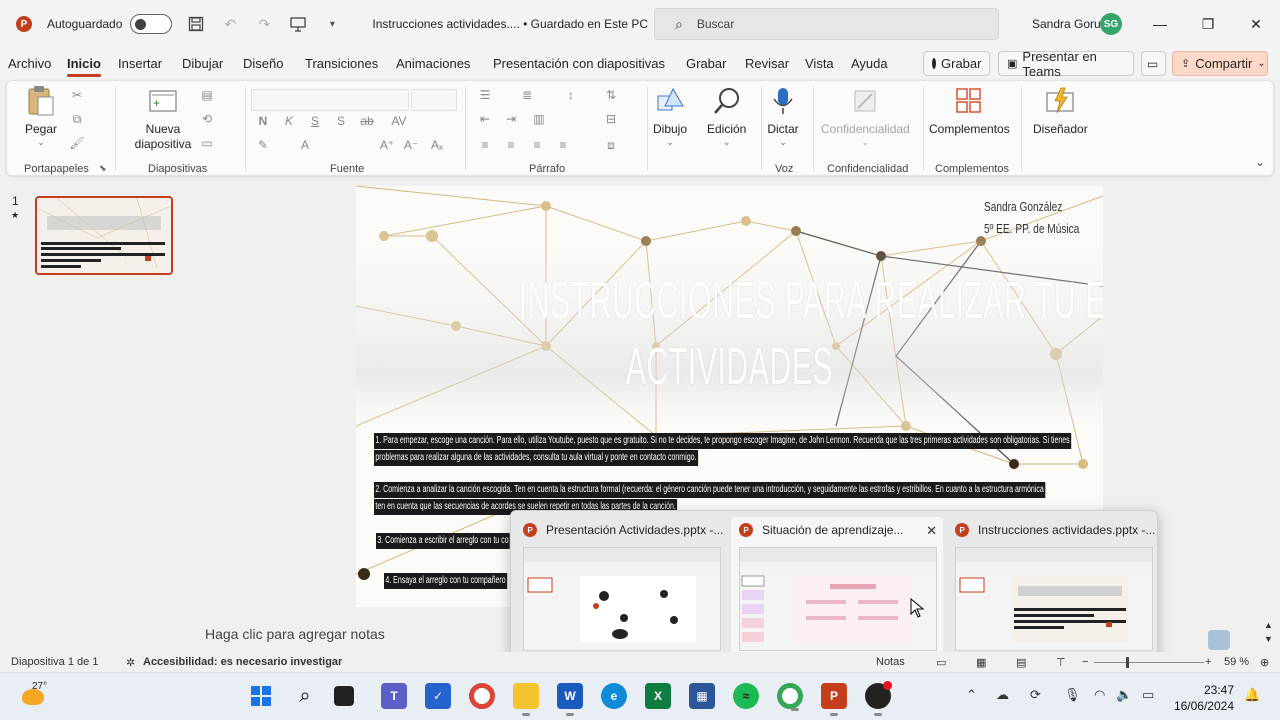 The image size is (1280, 720). I want to click on teams-icon: T, so click(394, 696).